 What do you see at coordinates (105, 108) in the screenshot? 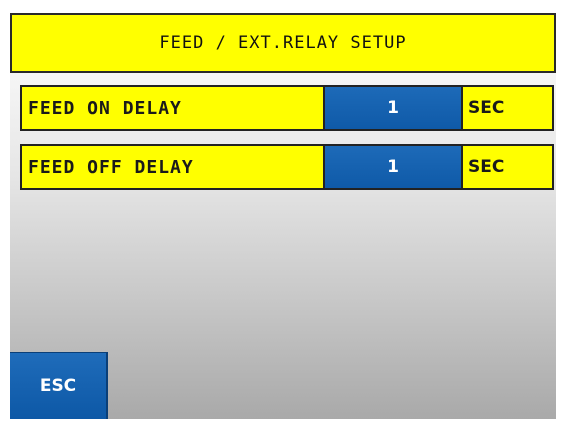
I see `setting-label-text: FEED ON DELAY` at bounding box center [105, 108].